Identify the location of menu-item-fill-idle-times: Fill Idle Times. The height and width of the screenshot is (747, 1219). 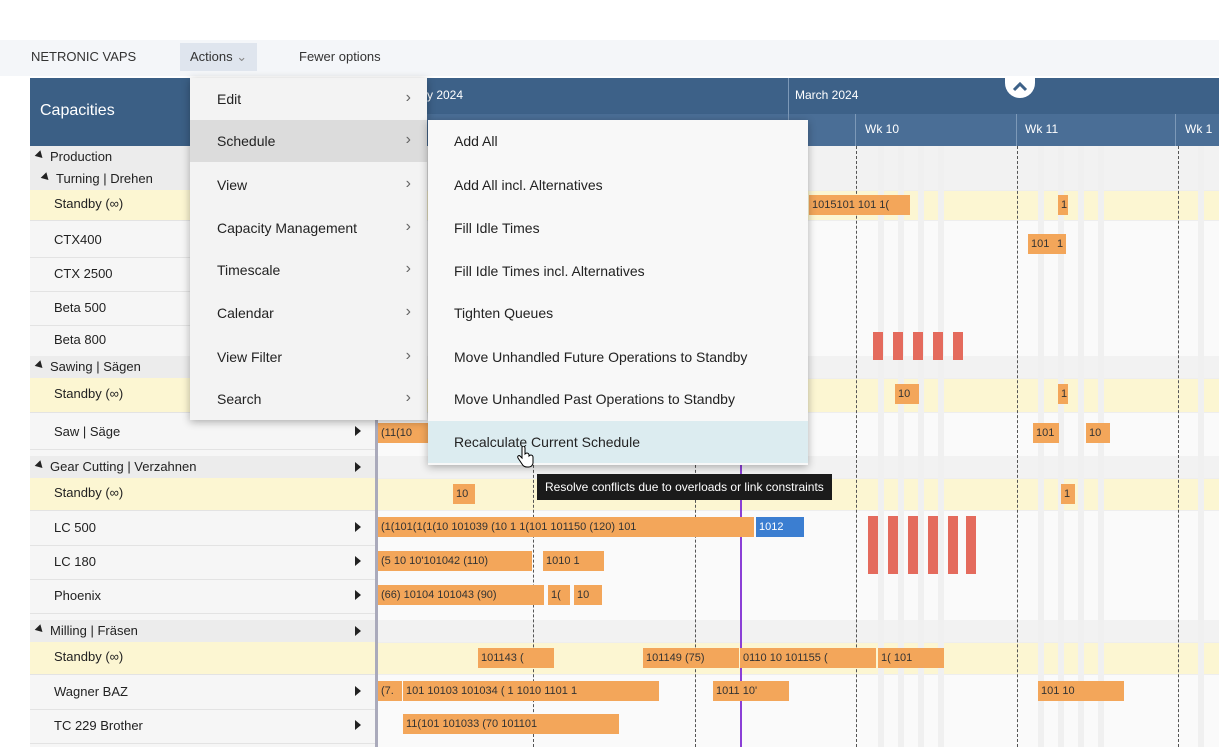
(618, 228).